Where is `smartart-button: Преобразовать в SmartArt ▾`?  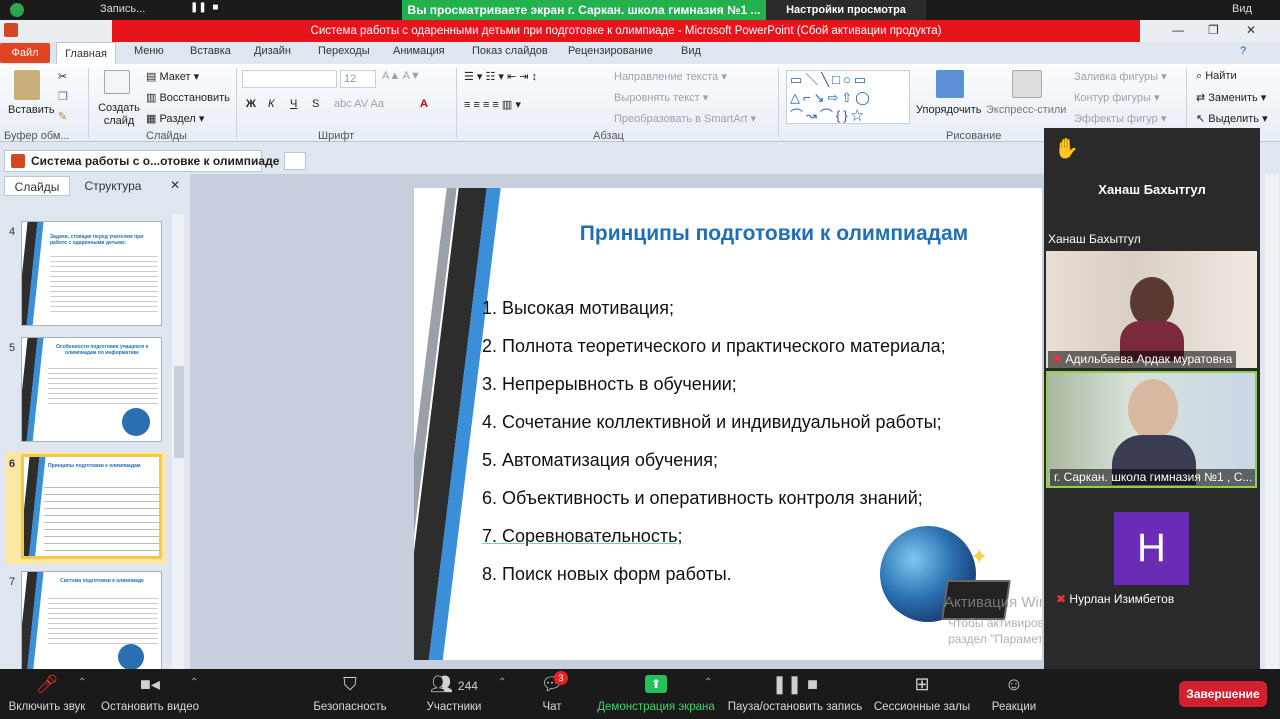
smartart-button: Преобразовать в SmartArt ▾ is located at coordinates (685, 118).